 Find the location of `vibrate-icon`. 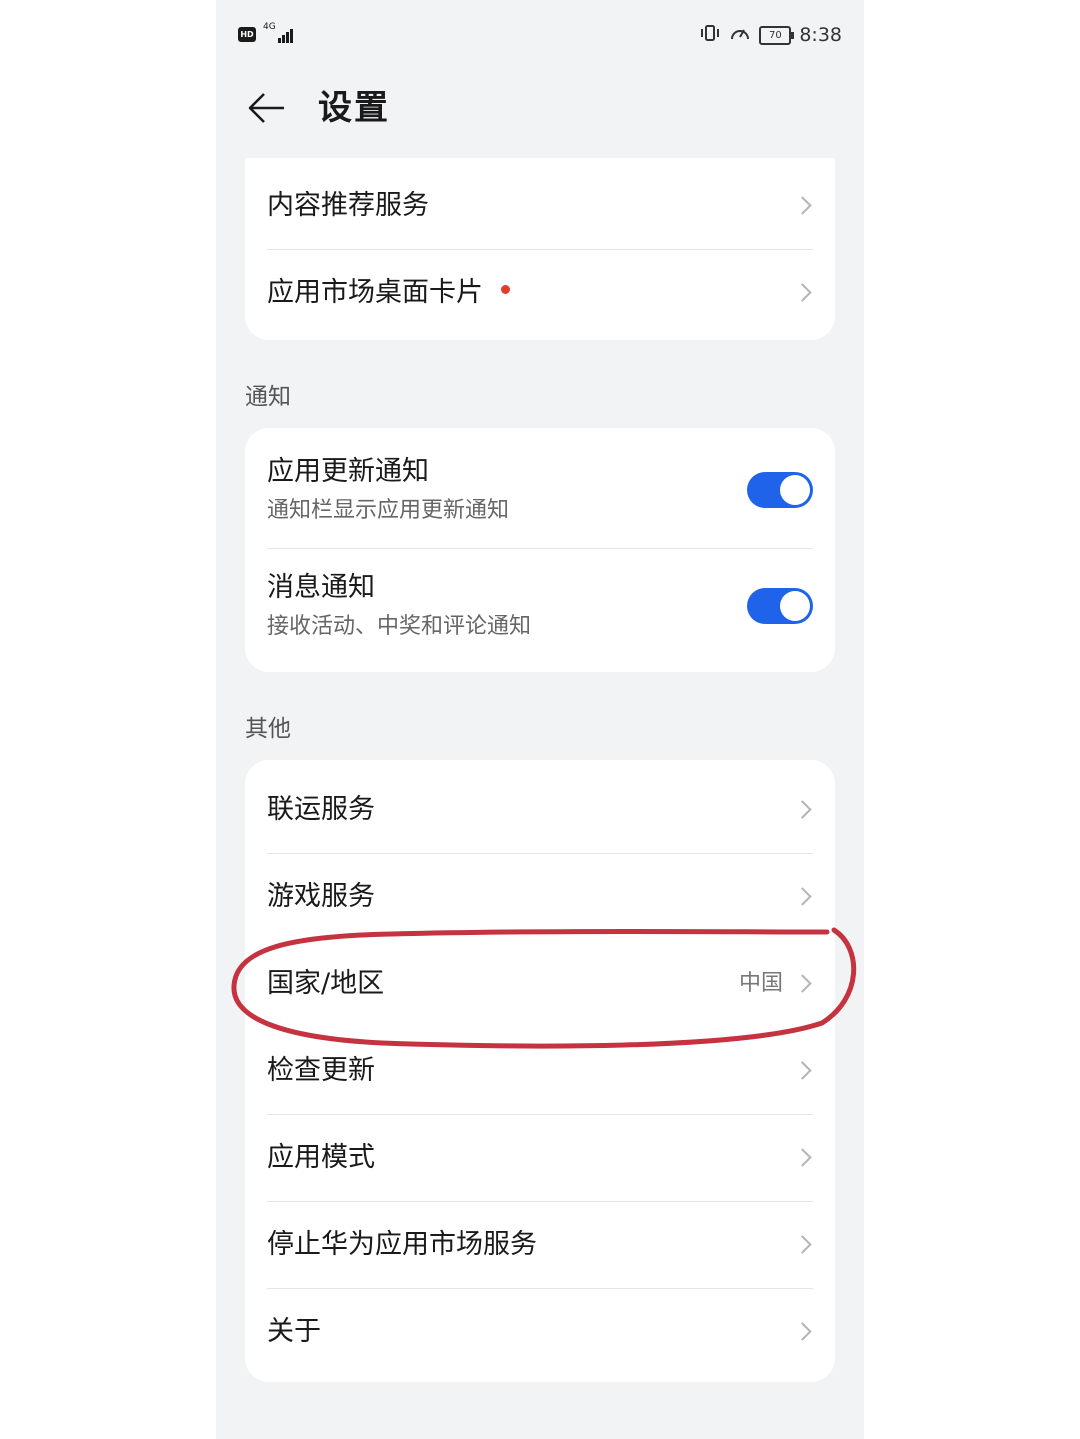

vibrate-icon is located at coordinates (710, 35).